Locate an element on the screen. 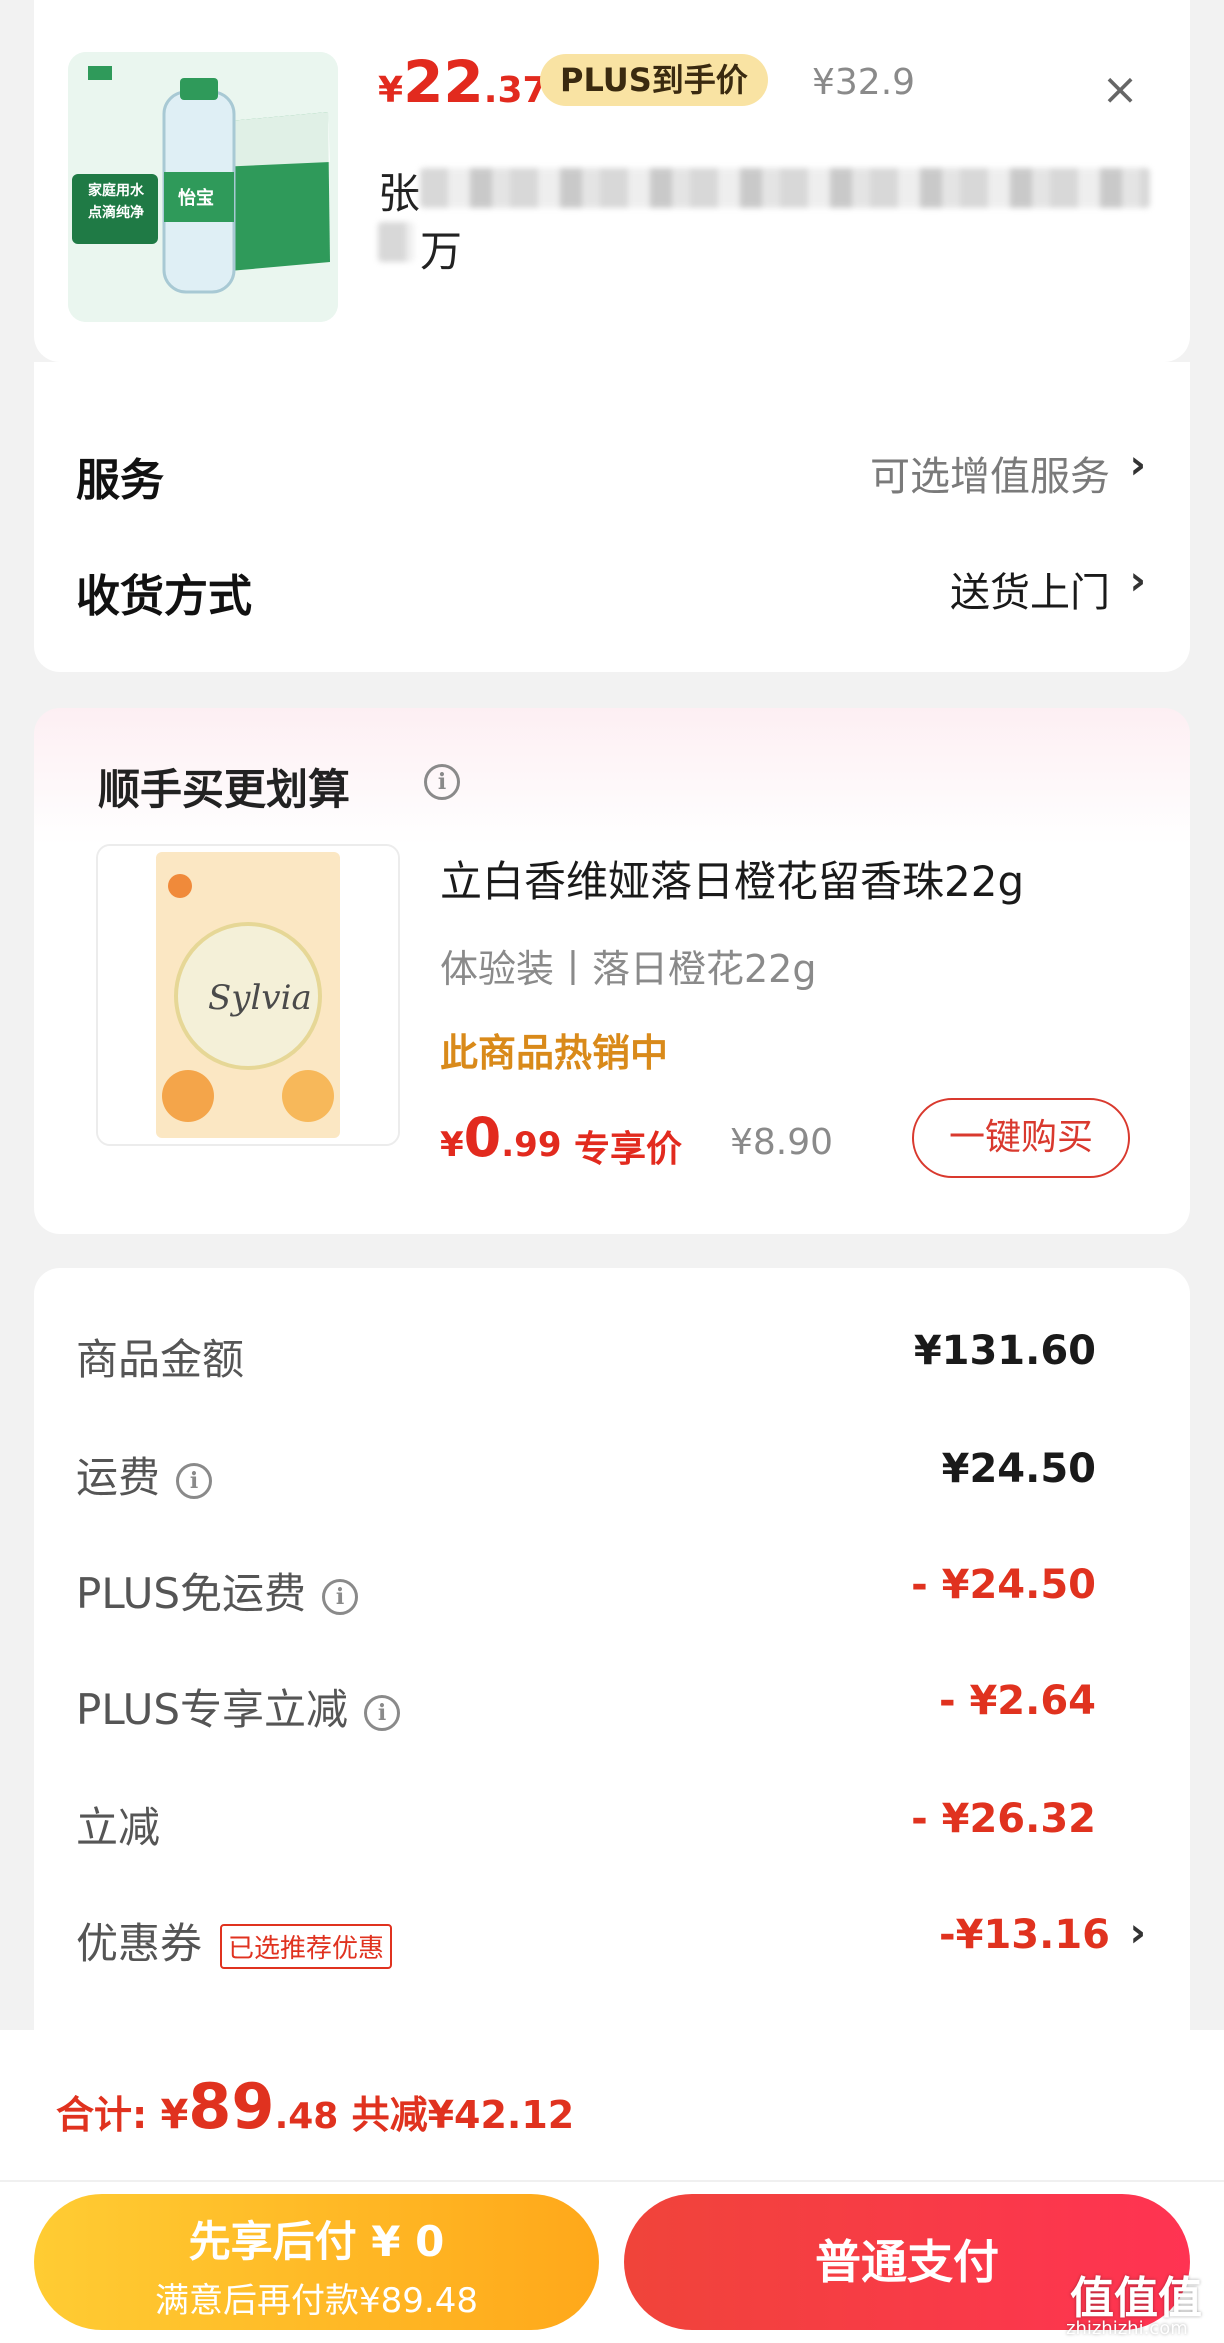 The height and width of the screenshot is (2343, 1224). delivery-value: 送货上门 is located at coordinates (1030, 593).